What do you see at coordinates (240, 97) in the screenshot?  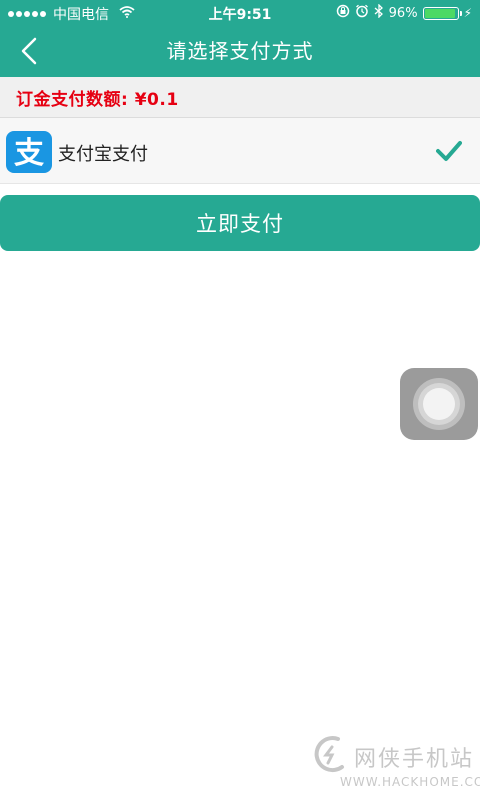 I see `order-amount-bar: 订金支付数额: ¥0.1` at bounding box center [240, 97].